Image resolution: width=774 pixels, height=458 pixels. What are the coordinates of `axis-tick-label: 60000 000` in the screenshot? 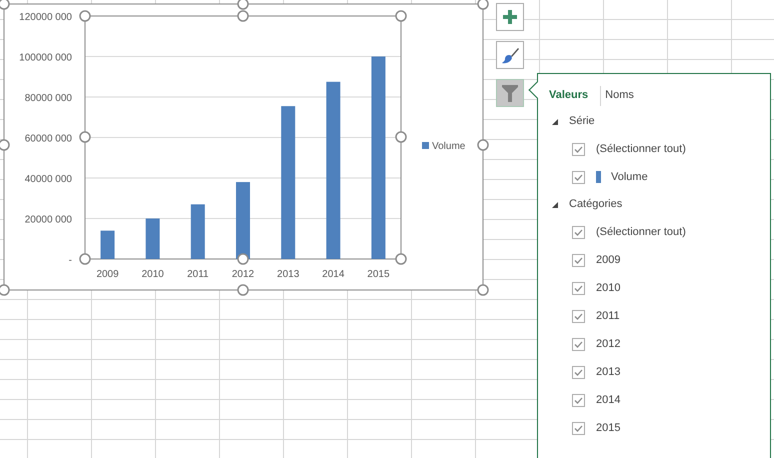 It's located at (48, 139).